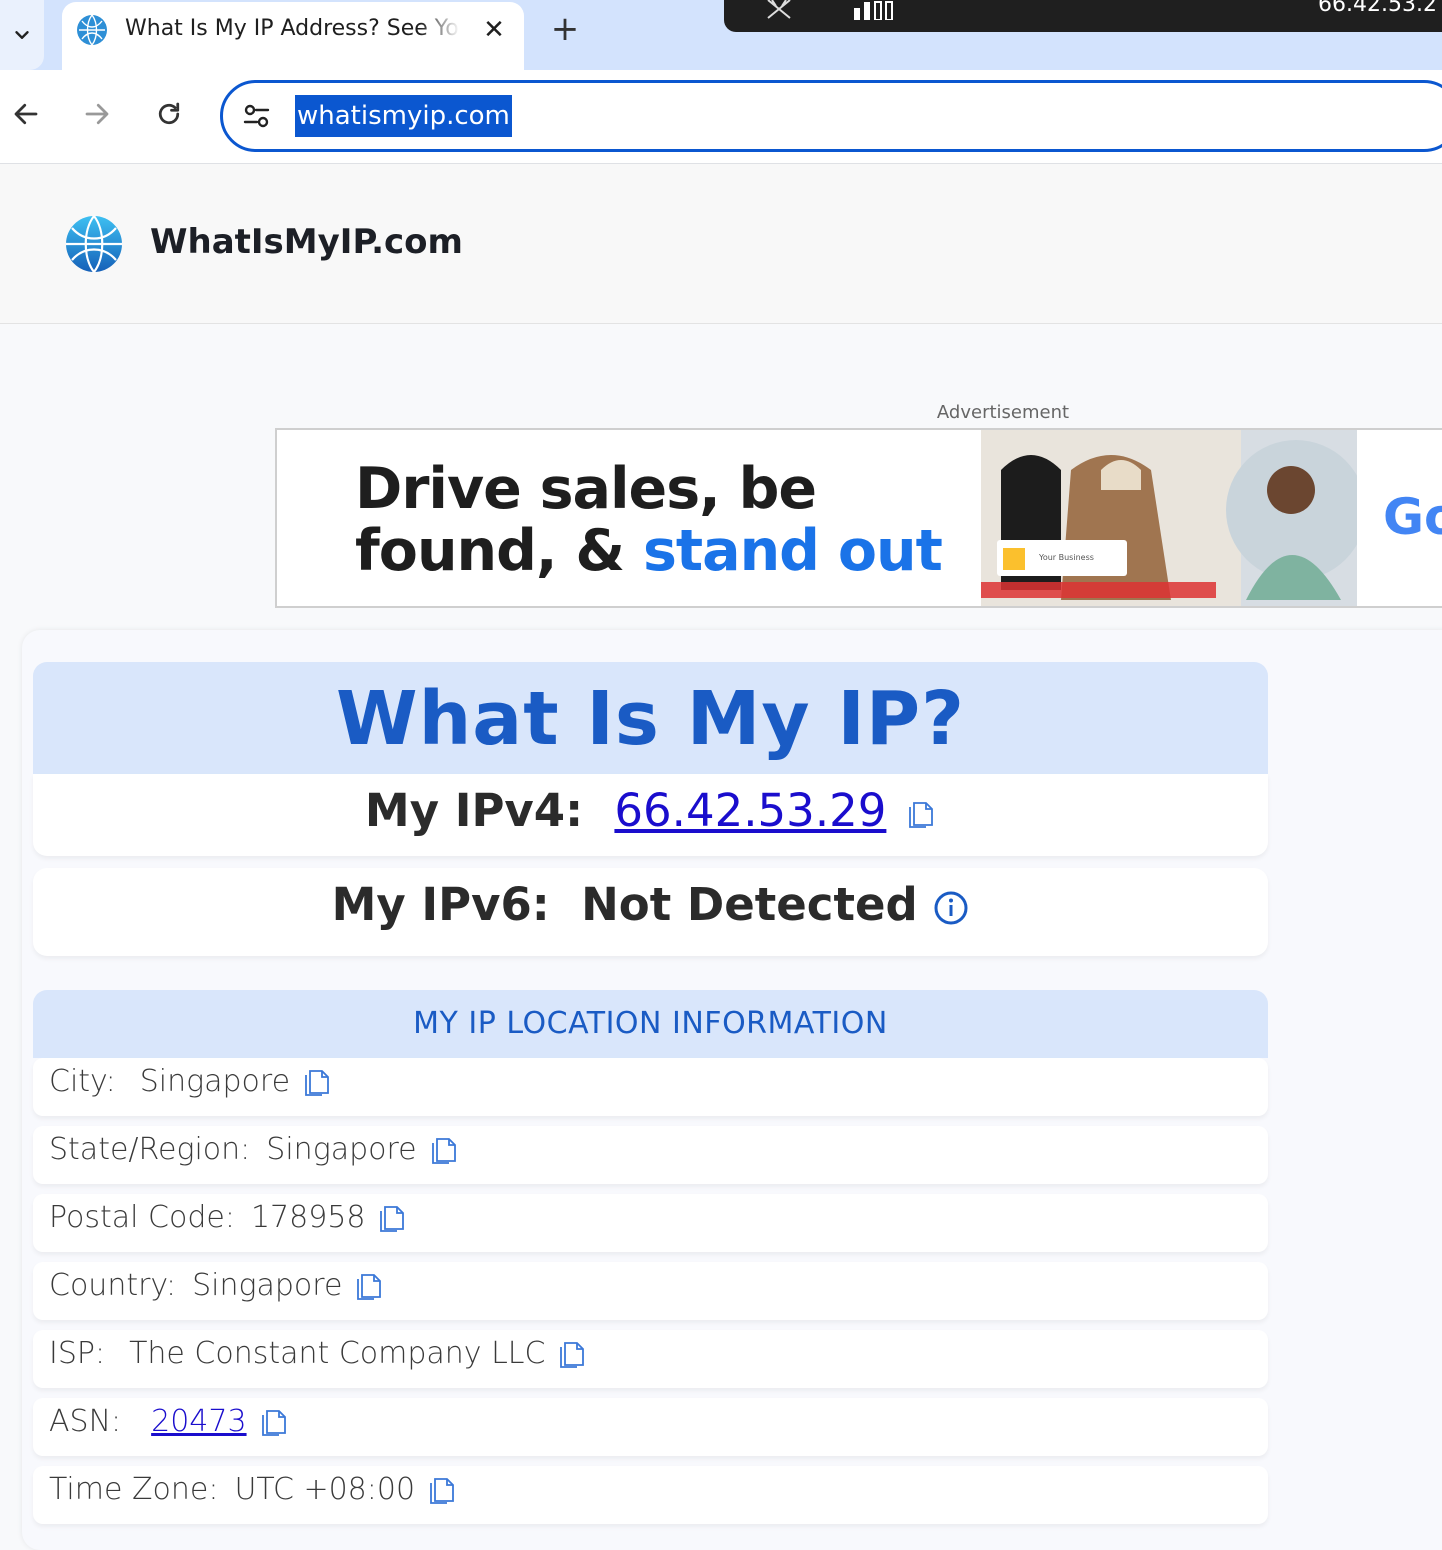 The height and width of the screenshot is (1550, 1442). I want to click on ipv6-value: Not Detected, so click(749, 904).